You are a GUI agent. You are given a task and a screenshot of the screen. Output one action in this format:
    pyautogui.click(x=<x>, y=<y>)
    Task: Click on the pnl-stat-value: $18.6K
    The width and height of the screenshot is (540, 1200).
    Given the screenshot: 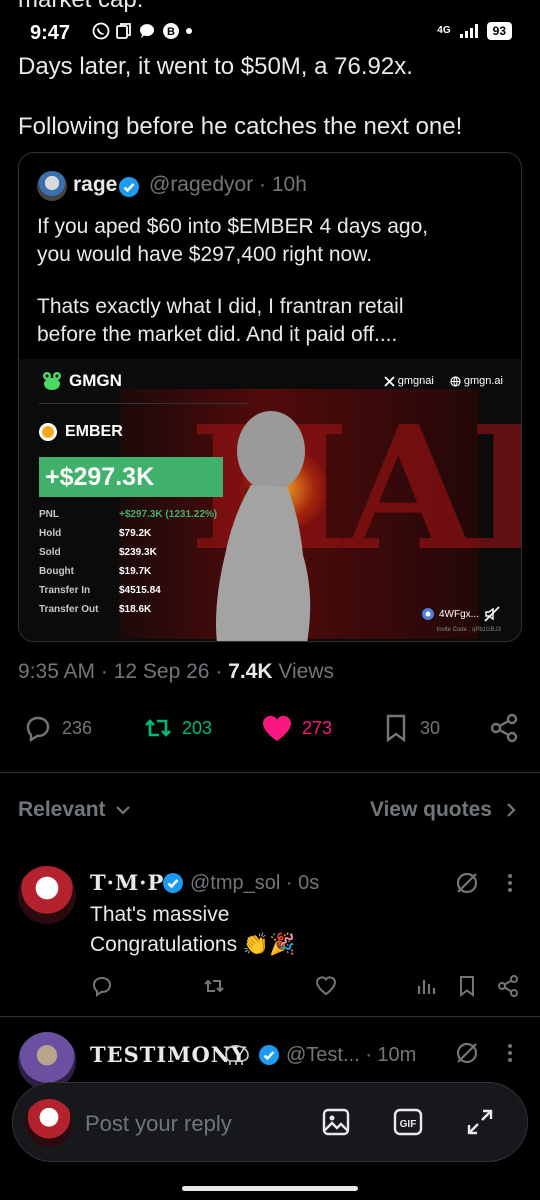 What is the action you would take?
    pyautogui.click(x=135, y=609)
    